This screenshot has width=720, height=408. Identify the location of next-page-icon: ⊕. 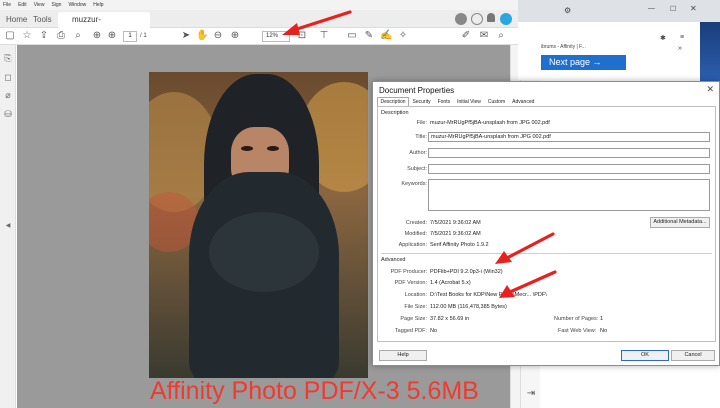
(112, 36).